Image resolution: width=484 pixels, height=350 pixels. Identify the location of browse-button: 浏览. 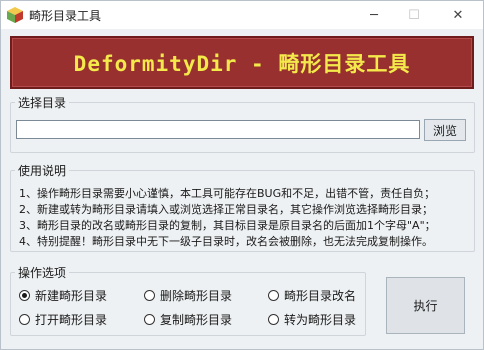
(445, 130).